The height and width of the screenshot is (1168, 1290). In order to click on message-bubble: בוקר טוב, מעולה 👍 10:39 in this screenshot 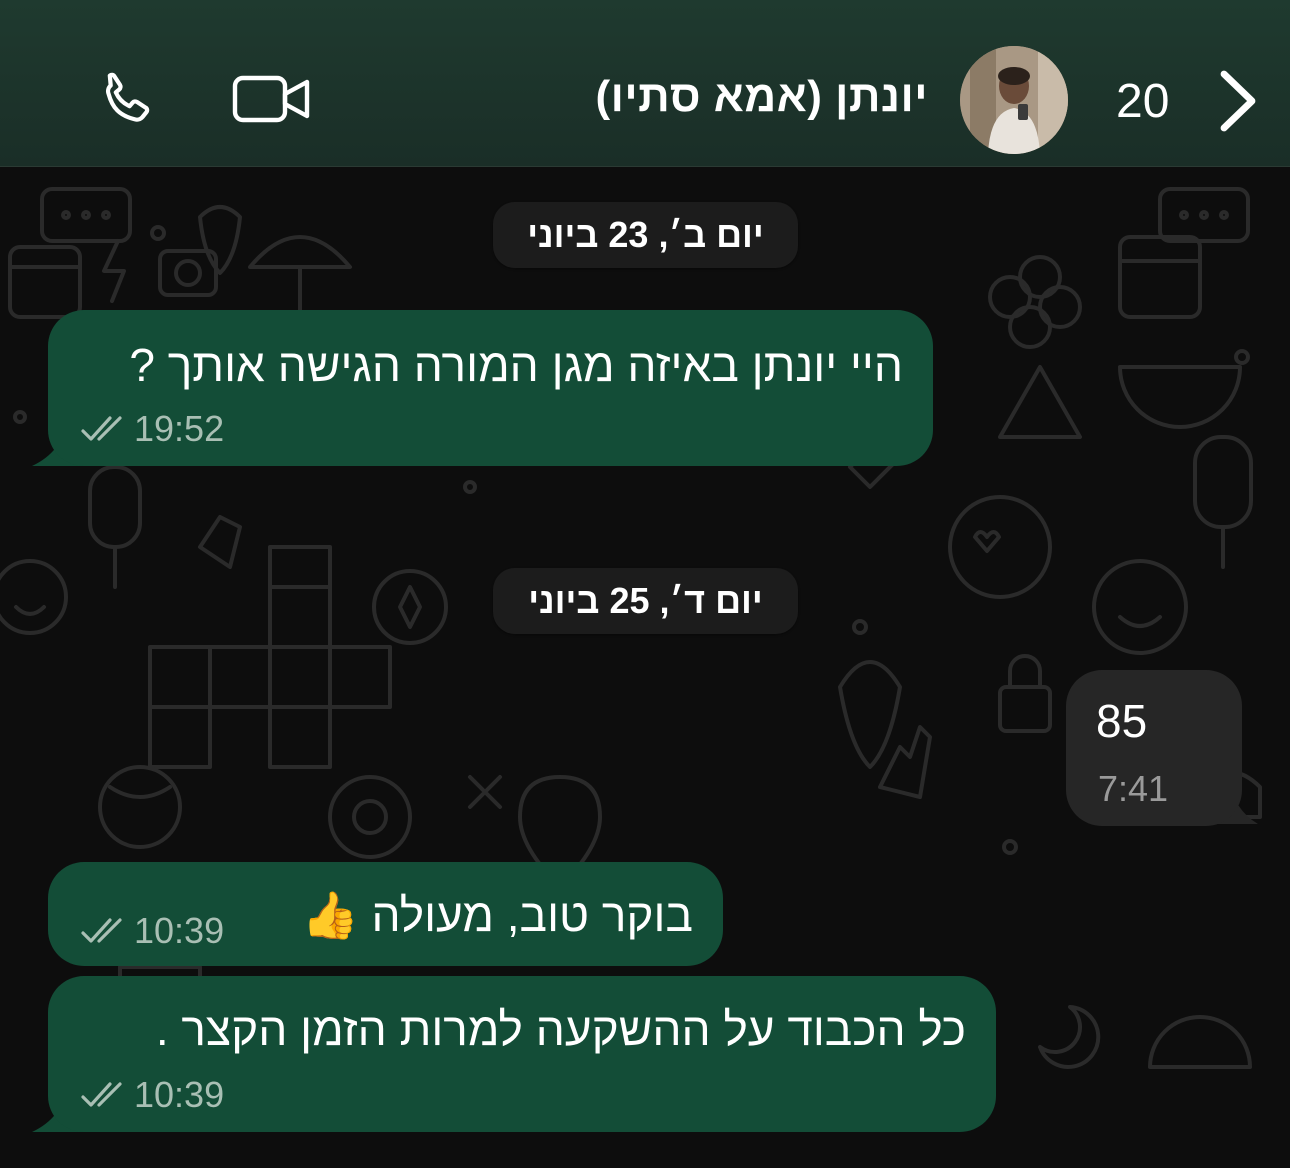, I will do `click(385, 914)`.